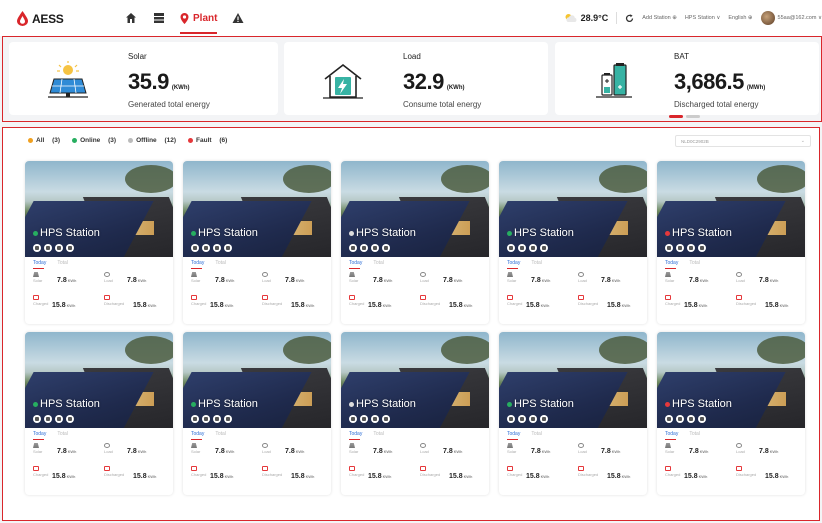 This screenshot has width=822, height=523. I want to click on filter-all: All (3), so click(44, 140).